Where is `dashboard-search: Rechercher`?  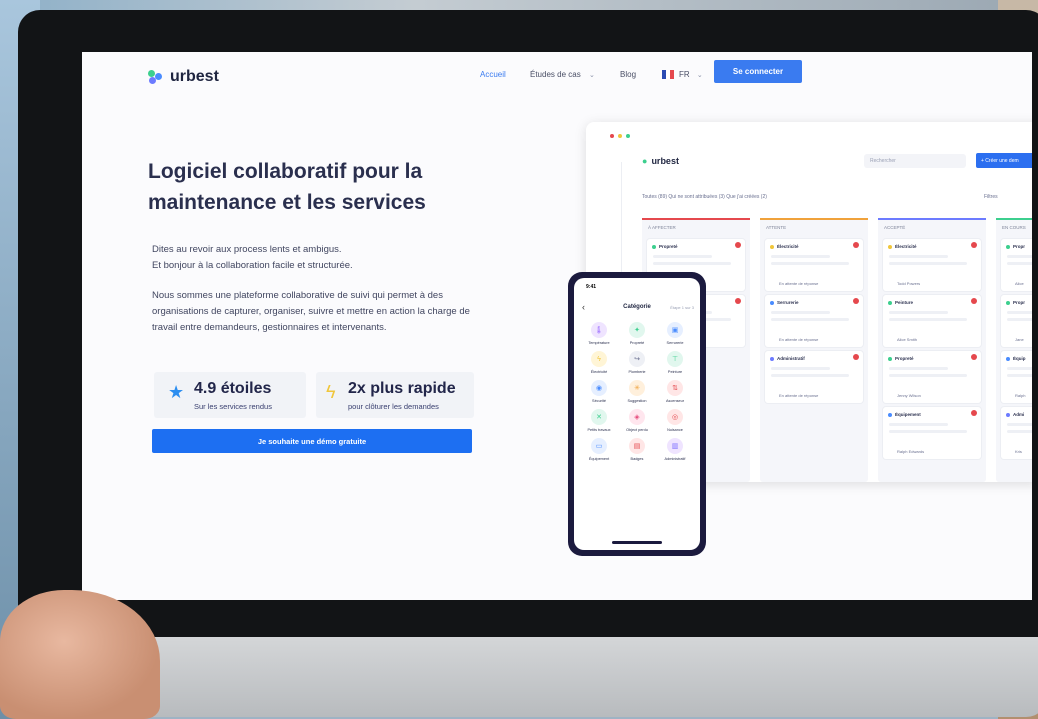
dashboard-search: Rechercher is located at coordinates (915, 161).